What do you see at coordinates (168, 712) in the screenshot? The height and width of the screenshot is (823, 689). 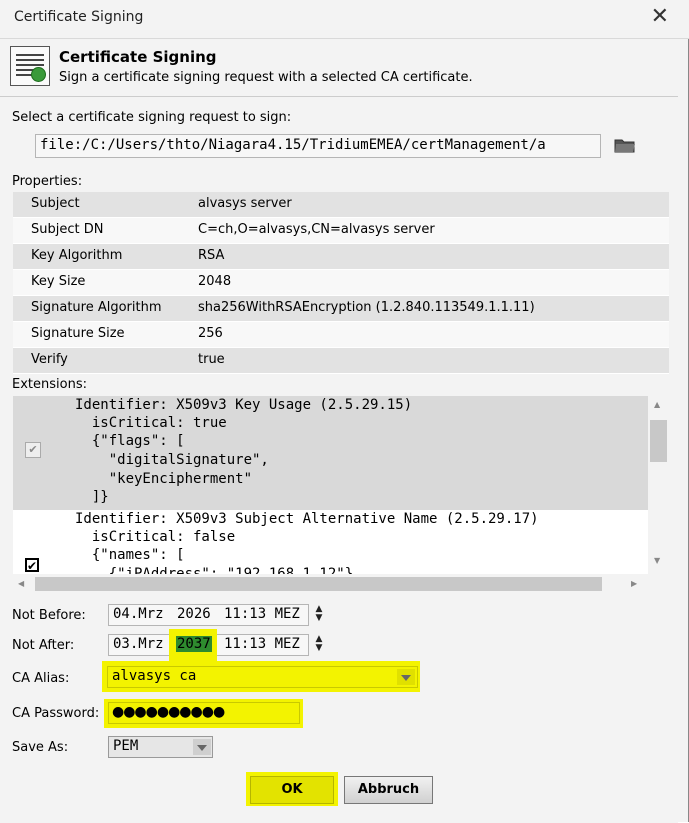 I see `ca-password-value: ●●●●●●●●●●` at bounding box center [168, 712].